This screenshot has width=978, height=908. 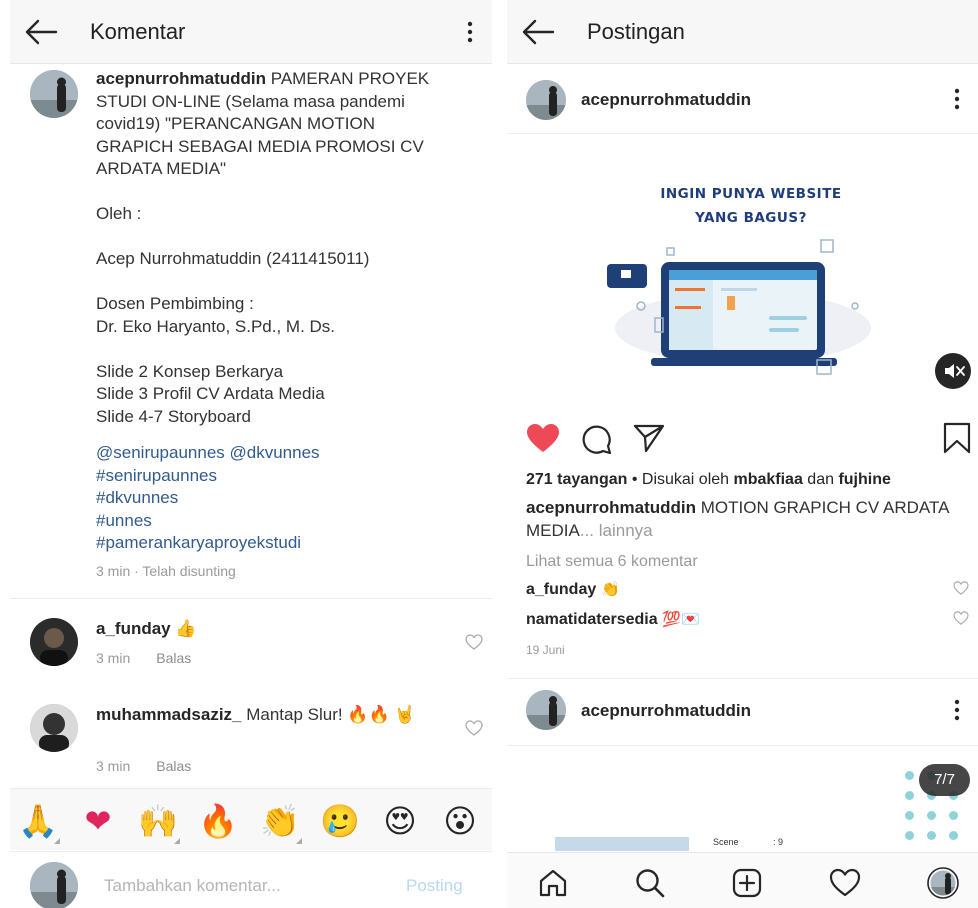 What do you see at coordinates (577, 479) in the screenshot?
I see `views-count: 271 tayangan` at bounding box center [577, 479].